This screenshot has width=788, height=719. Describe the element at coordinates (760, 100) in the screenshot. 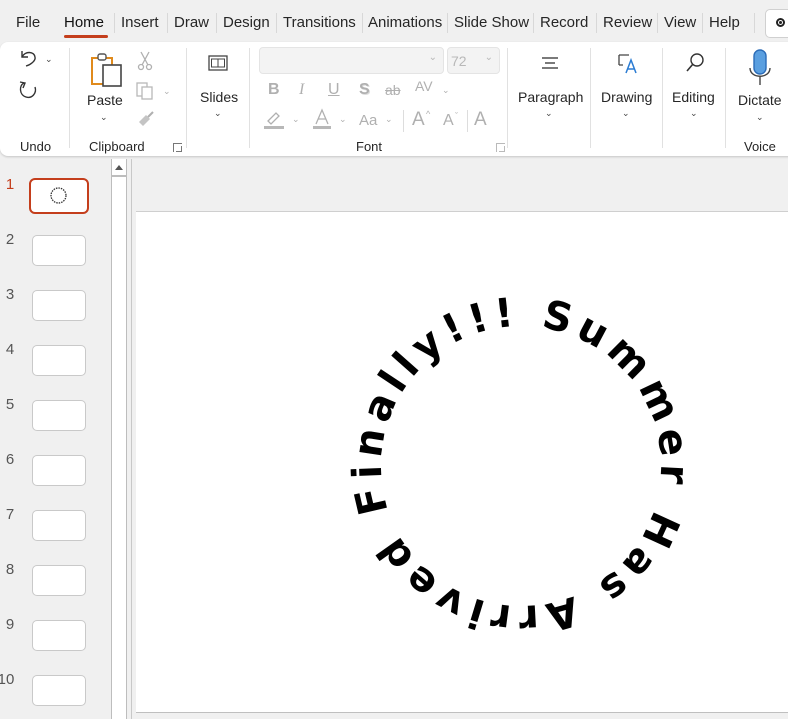

I see `dictate-label: Dictate` at that location.